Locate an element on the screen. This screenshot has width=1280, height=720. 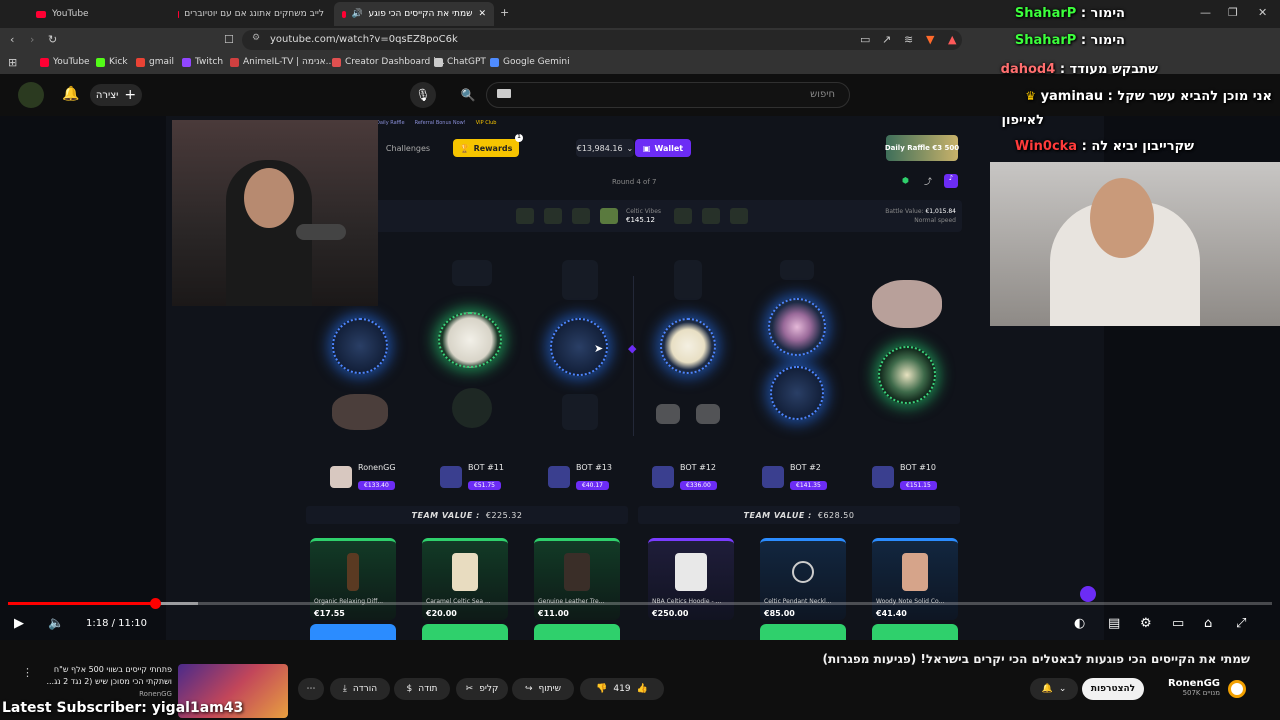
voice-search-button: 🎙 is located at coordinates (423, 95).